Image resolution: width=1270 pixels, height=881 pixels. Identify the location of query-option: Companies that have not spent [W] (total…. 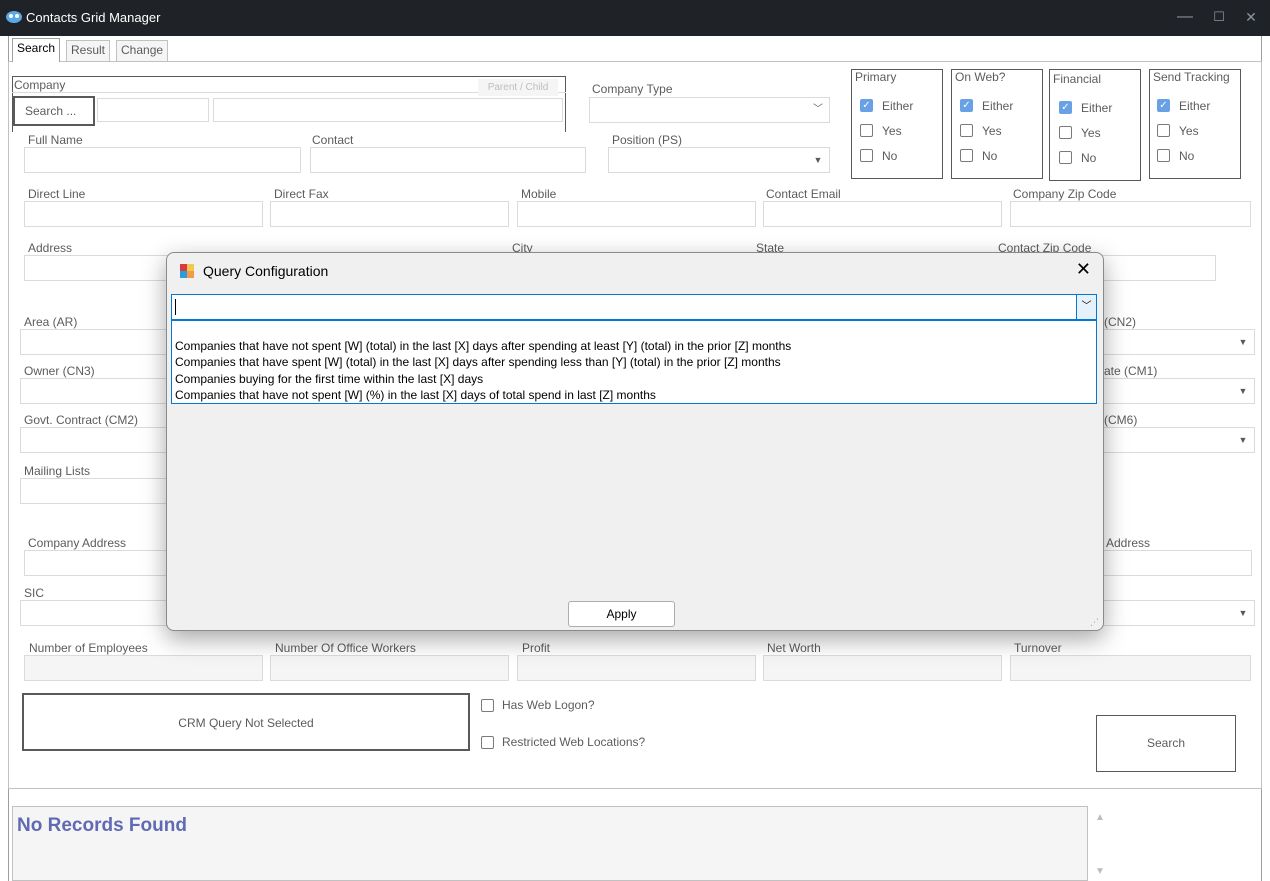
(483, 346).